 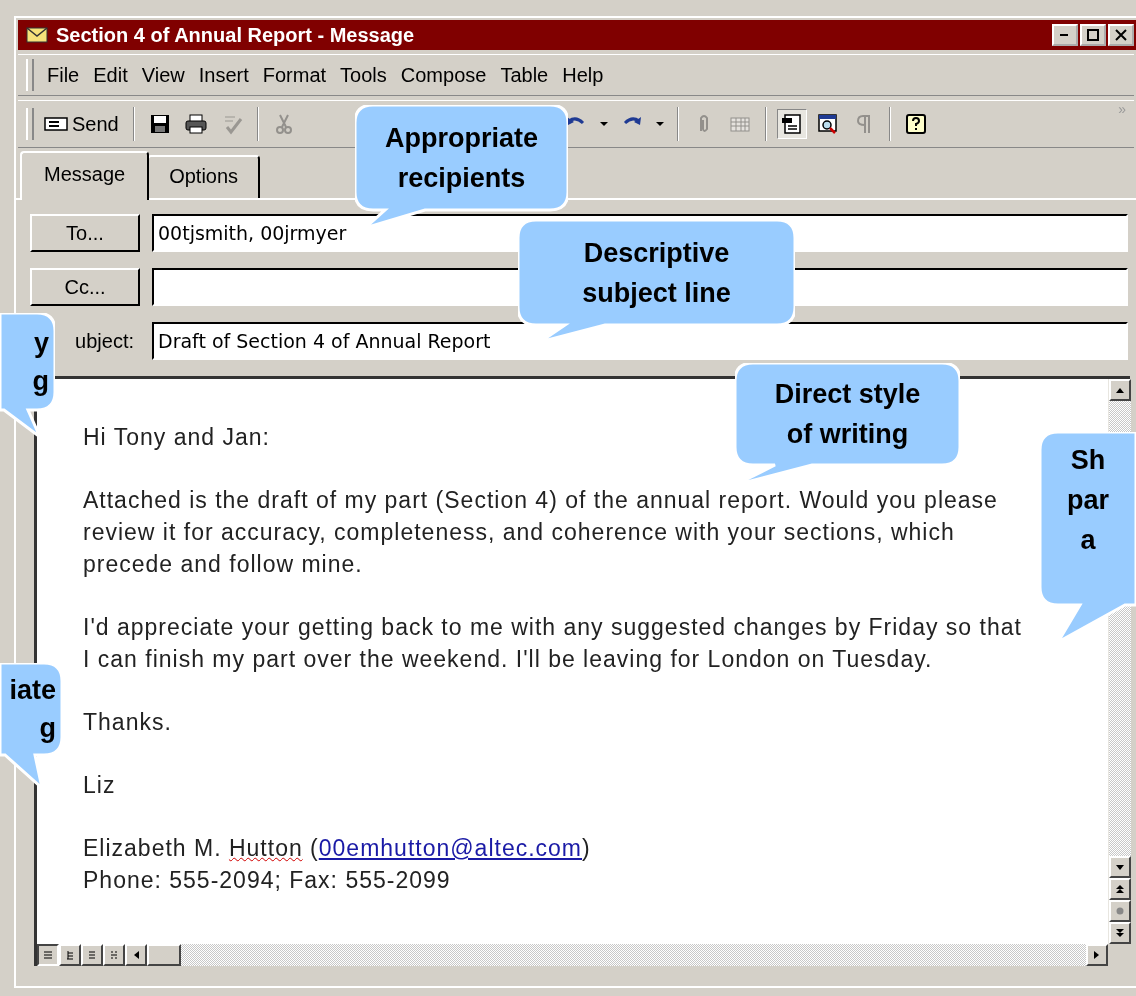 I want to click on paragraph: Attached is the draft of my part (Section 4) of the annual report. Would you please review it for accuracy, completeness, and coherence with your sections, which precede and follow mine., so click(x=540, y=532).